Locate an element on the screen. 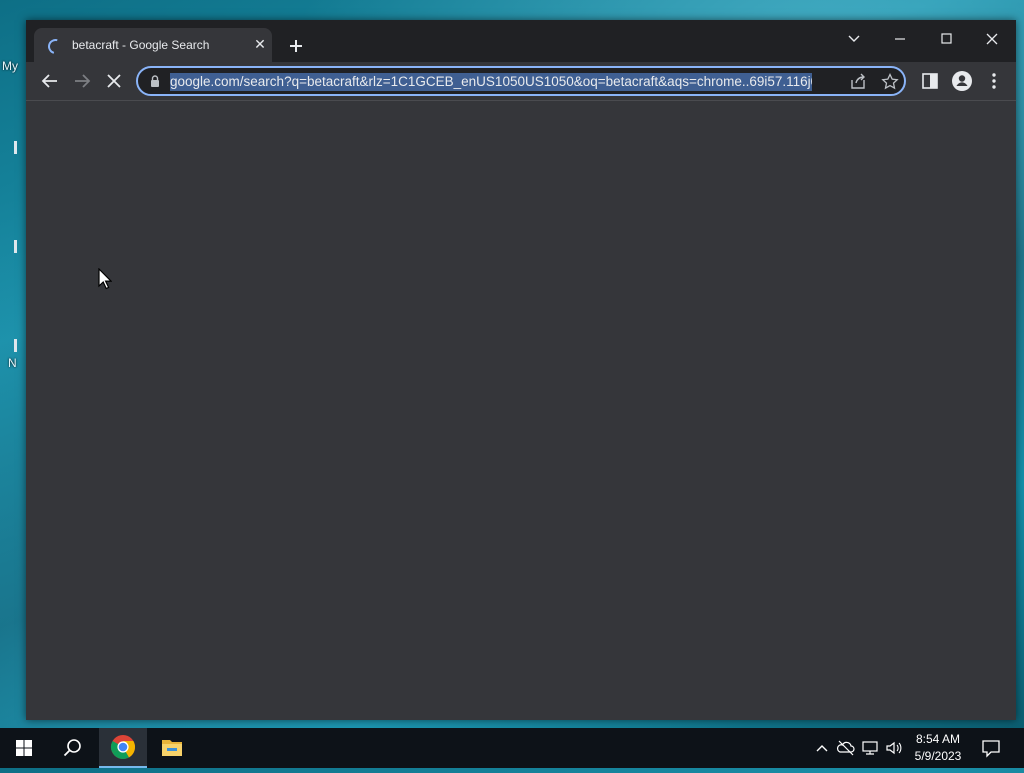 This screenshot has width=1024, height=773. chevron-down-icon is located at coordinates (854, 38).